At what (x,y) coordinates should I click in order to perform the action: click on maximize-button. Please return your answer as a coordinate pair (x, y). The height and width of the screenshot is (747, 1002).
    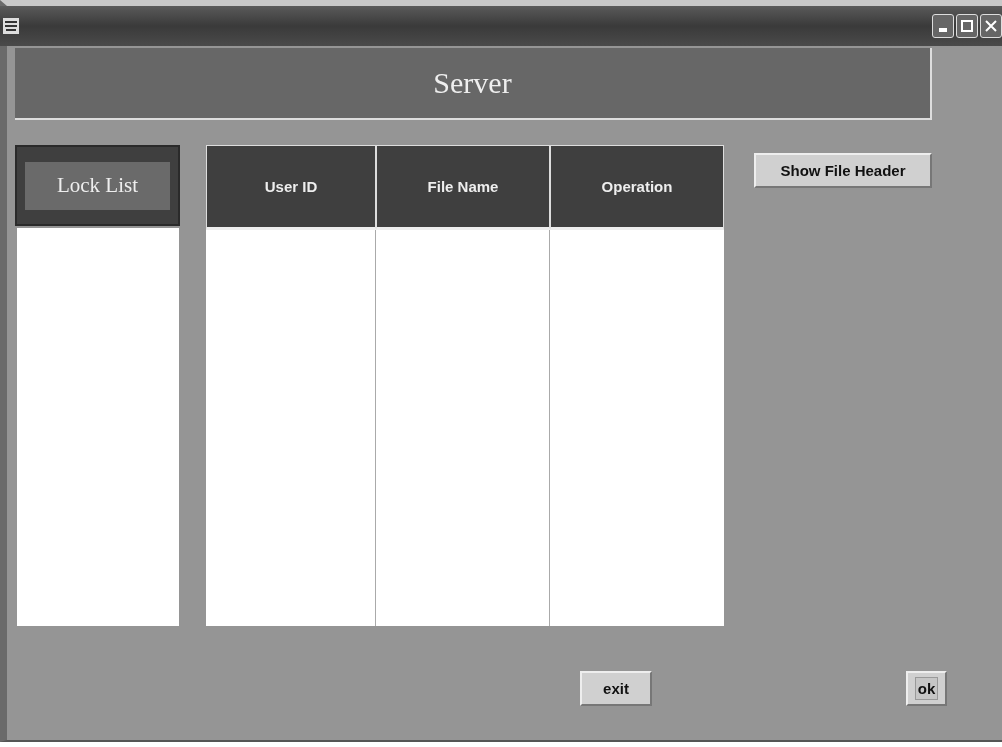
    Looking at the image, I should click on (967, 26).